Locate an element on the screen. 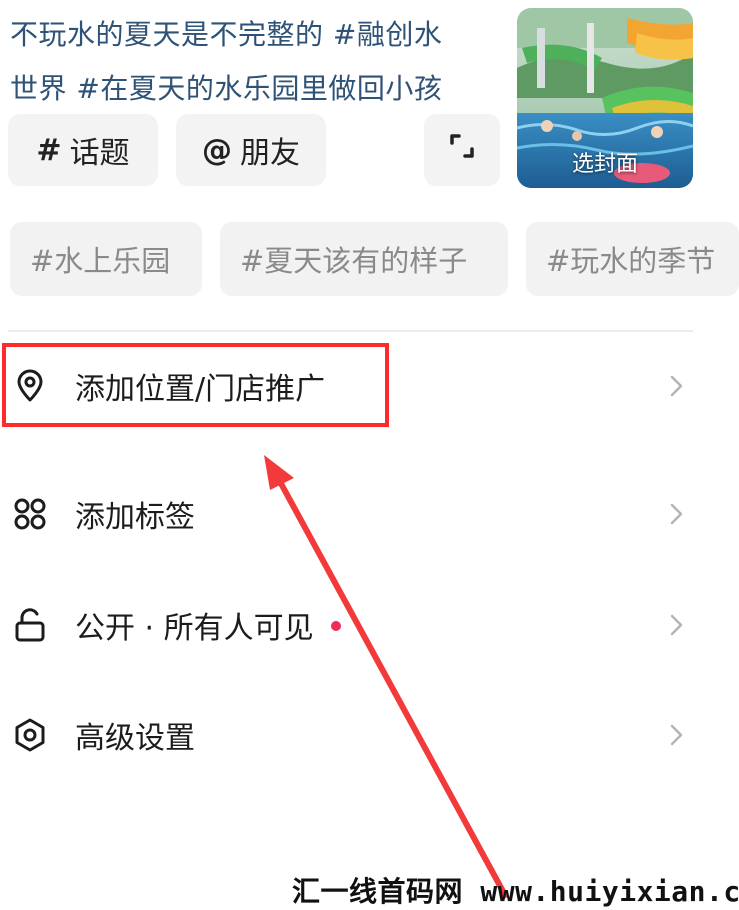 The width and height of the screenshot is (739, 910). at-icon: @ is located at coordinates (217, 150).